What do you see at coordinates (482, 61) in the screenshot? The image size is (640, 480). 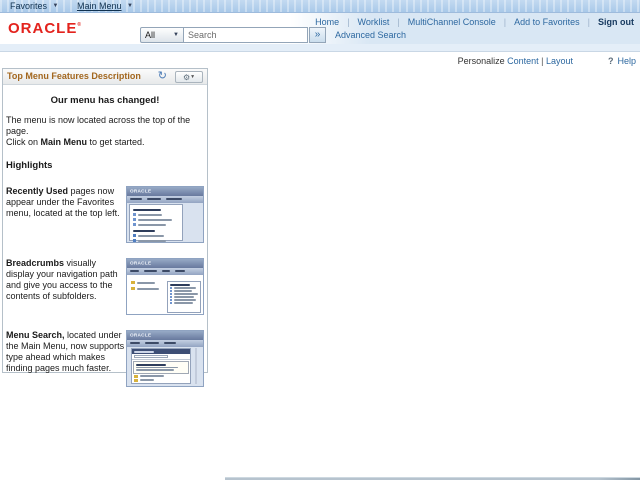 I see `personalize-label: Personalize` at bounding box center [482, 61].